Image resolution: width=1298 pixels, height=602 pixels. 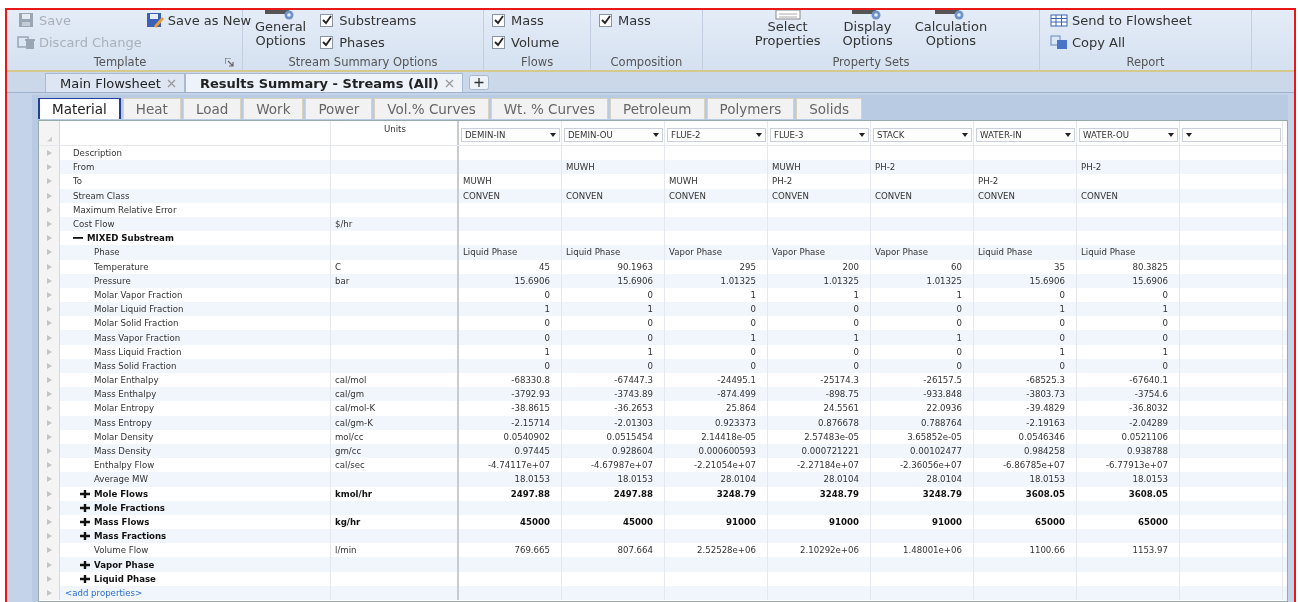 I want to click on add-properties-link: <add properties>, so click(x=104, y=592).